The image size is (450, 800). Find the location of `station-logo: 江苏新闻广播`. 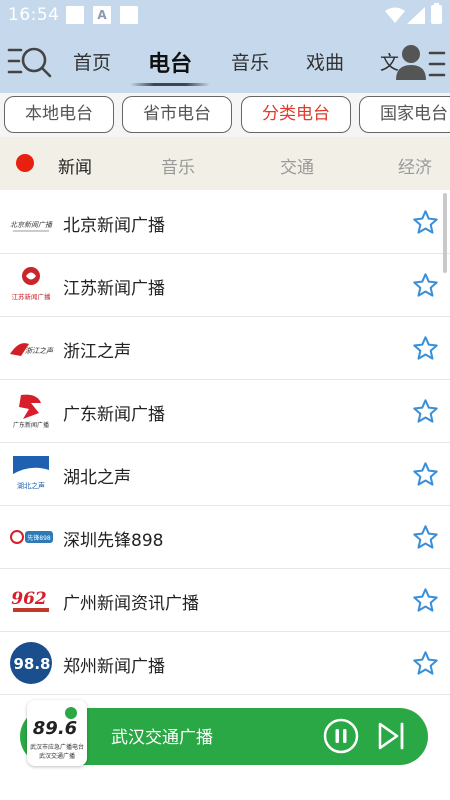

station-logo: 江苏新闻广播 is located at coordinates (32, 284).